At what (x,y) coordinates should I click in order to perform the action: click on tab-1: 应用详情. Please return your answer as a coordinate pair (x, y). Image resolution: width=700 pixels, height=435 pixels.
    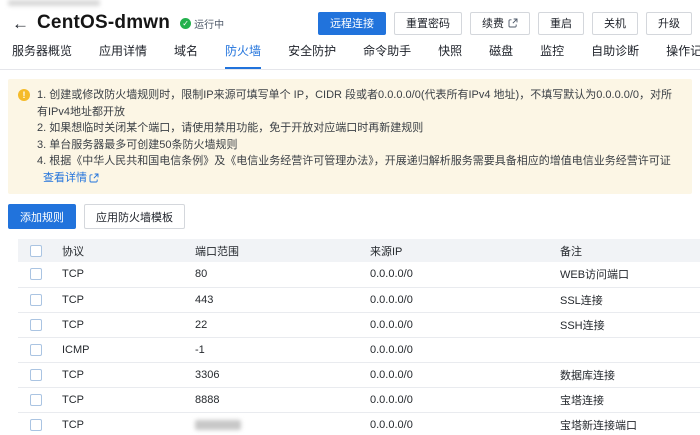
    Looking at the image, I should click on (123, 55).